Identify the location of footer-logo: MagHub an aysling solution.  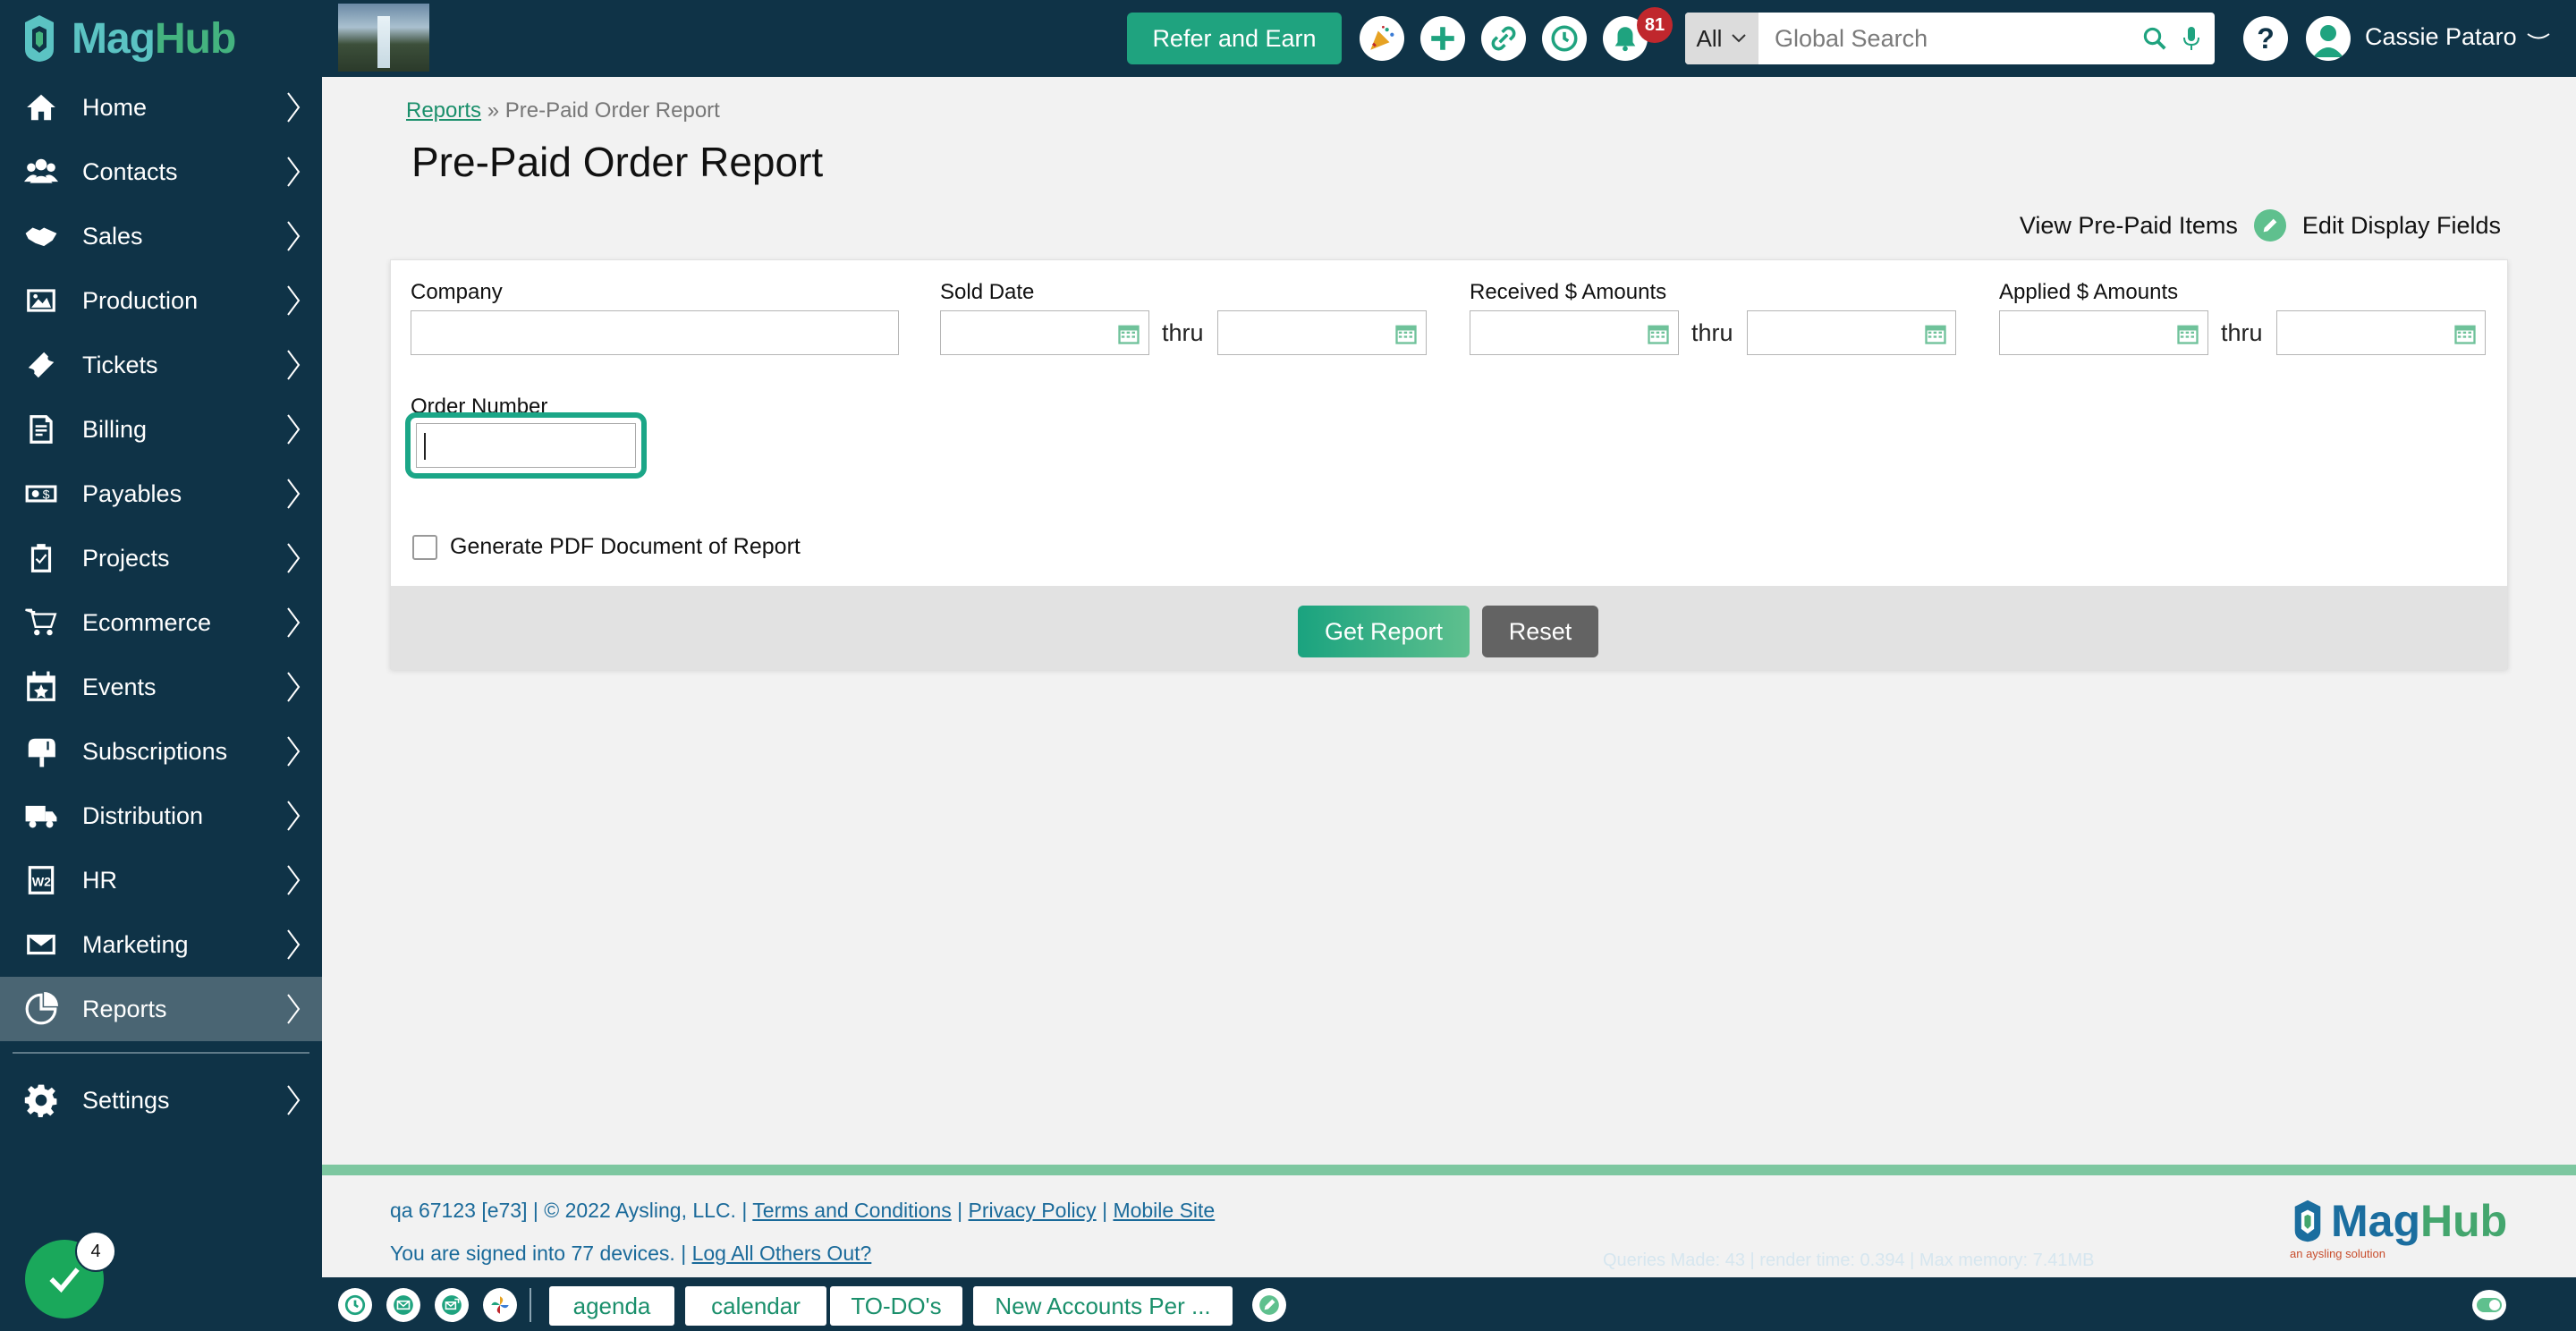
(2399, 1228).